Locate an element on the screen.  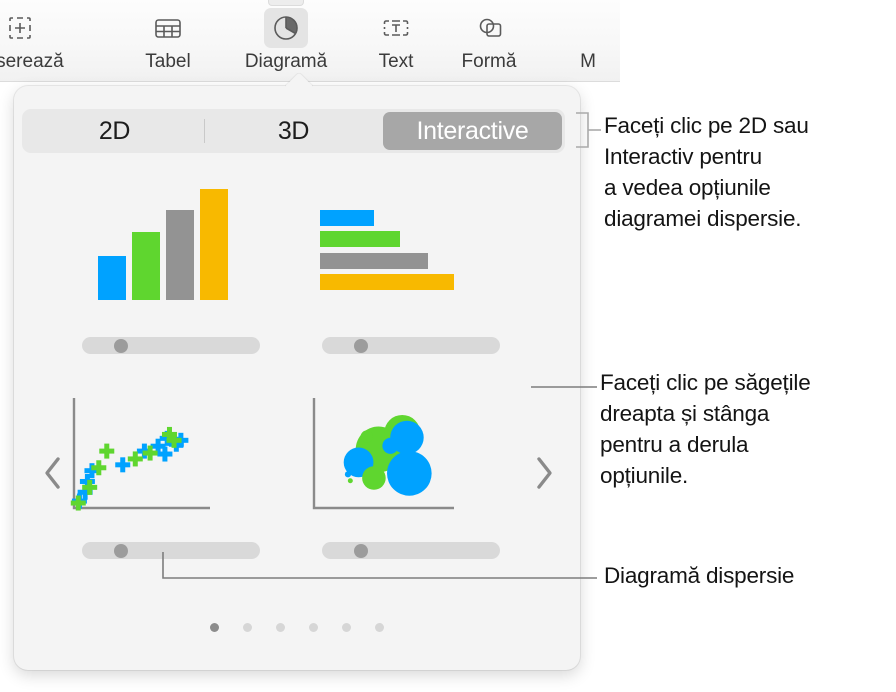
chart-thumbnail-bubble is located at coordinates (411, 475).